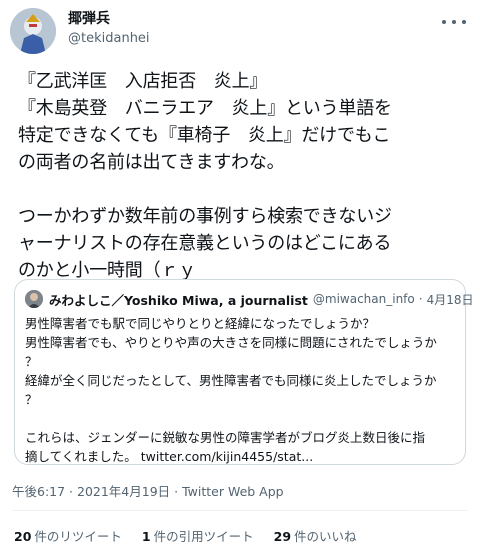  What do you see at coordinates (282, 536) in the screenshot?
I see `likes-count: 29` at bounding box center [282, 536].